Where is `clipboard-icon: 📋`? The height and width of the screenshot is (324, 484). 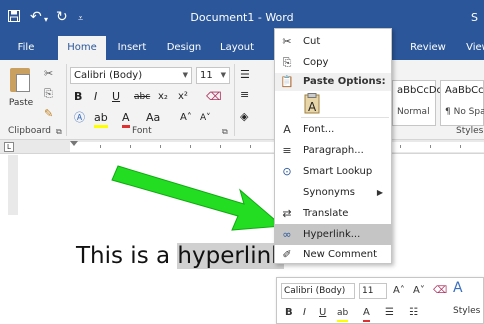
clipboard-icon: 📋 is located at coordinates (287, 81).